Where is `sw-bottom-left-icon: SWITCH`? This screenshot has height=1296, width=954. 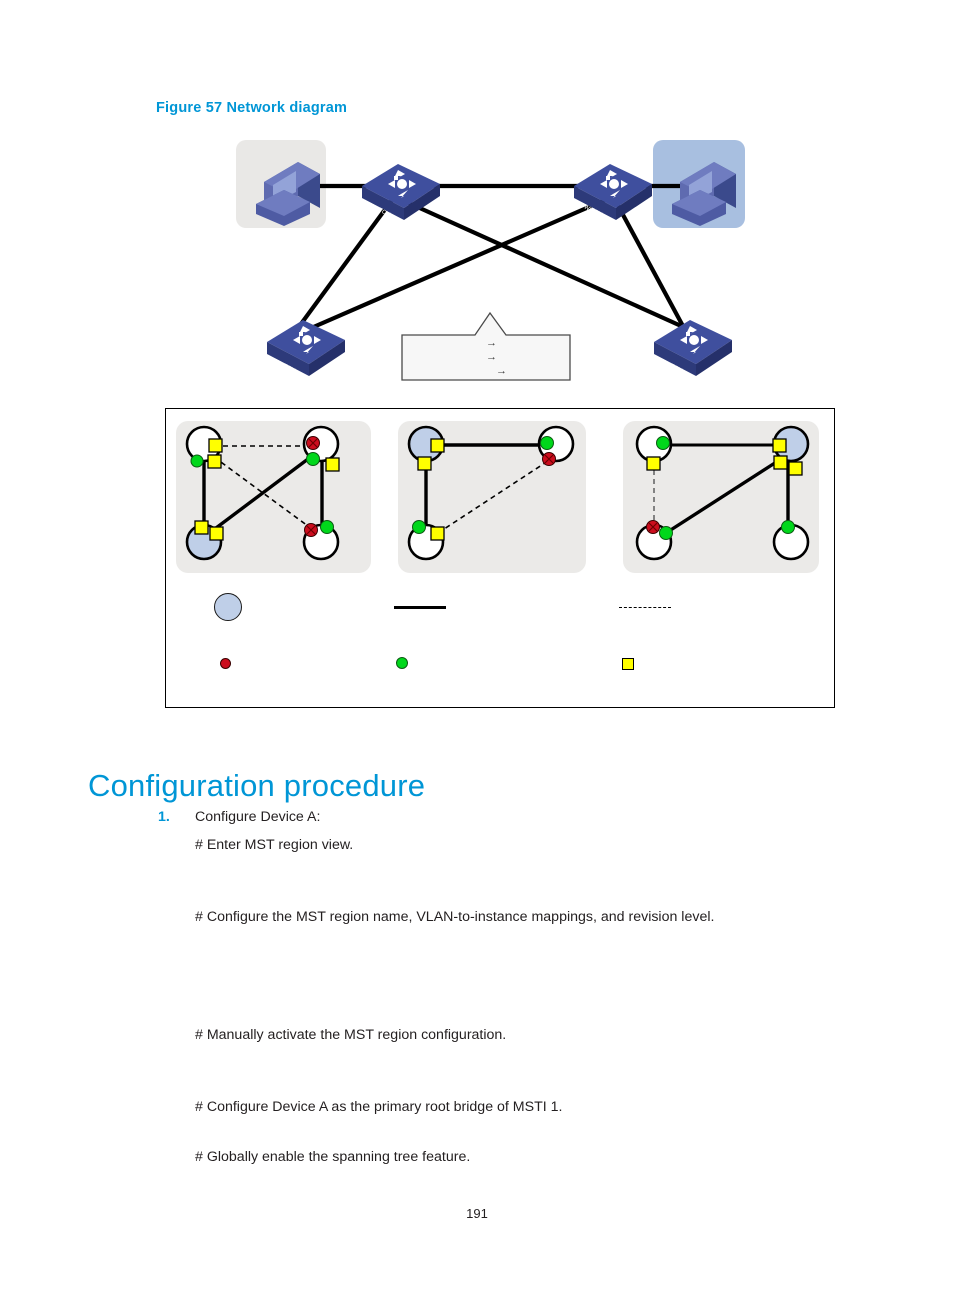 sw-bottom-left-icon: SWITCH is located at coordinates (306, 348).